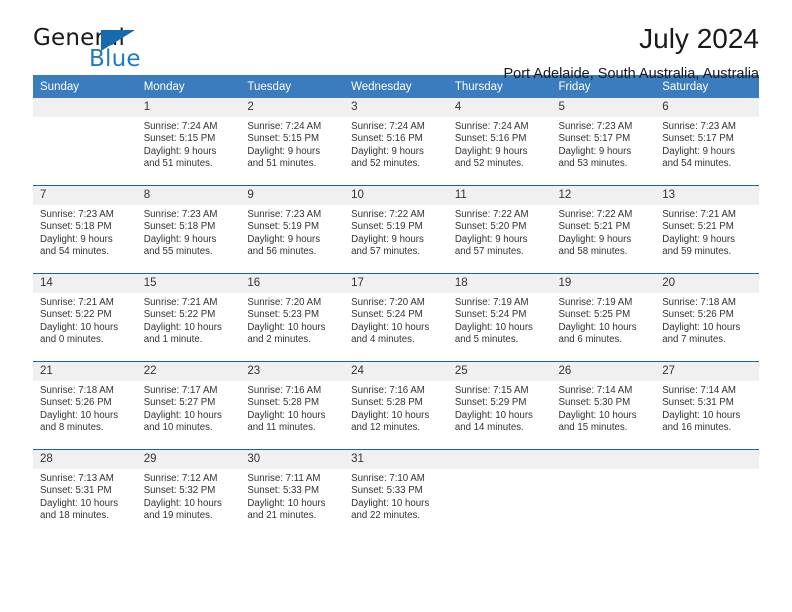  What do you see at coordinates (72, 428) in the screenshot?
I see `daylight-text-line2: and 8 minutes.` at bounding box center [72, 428].